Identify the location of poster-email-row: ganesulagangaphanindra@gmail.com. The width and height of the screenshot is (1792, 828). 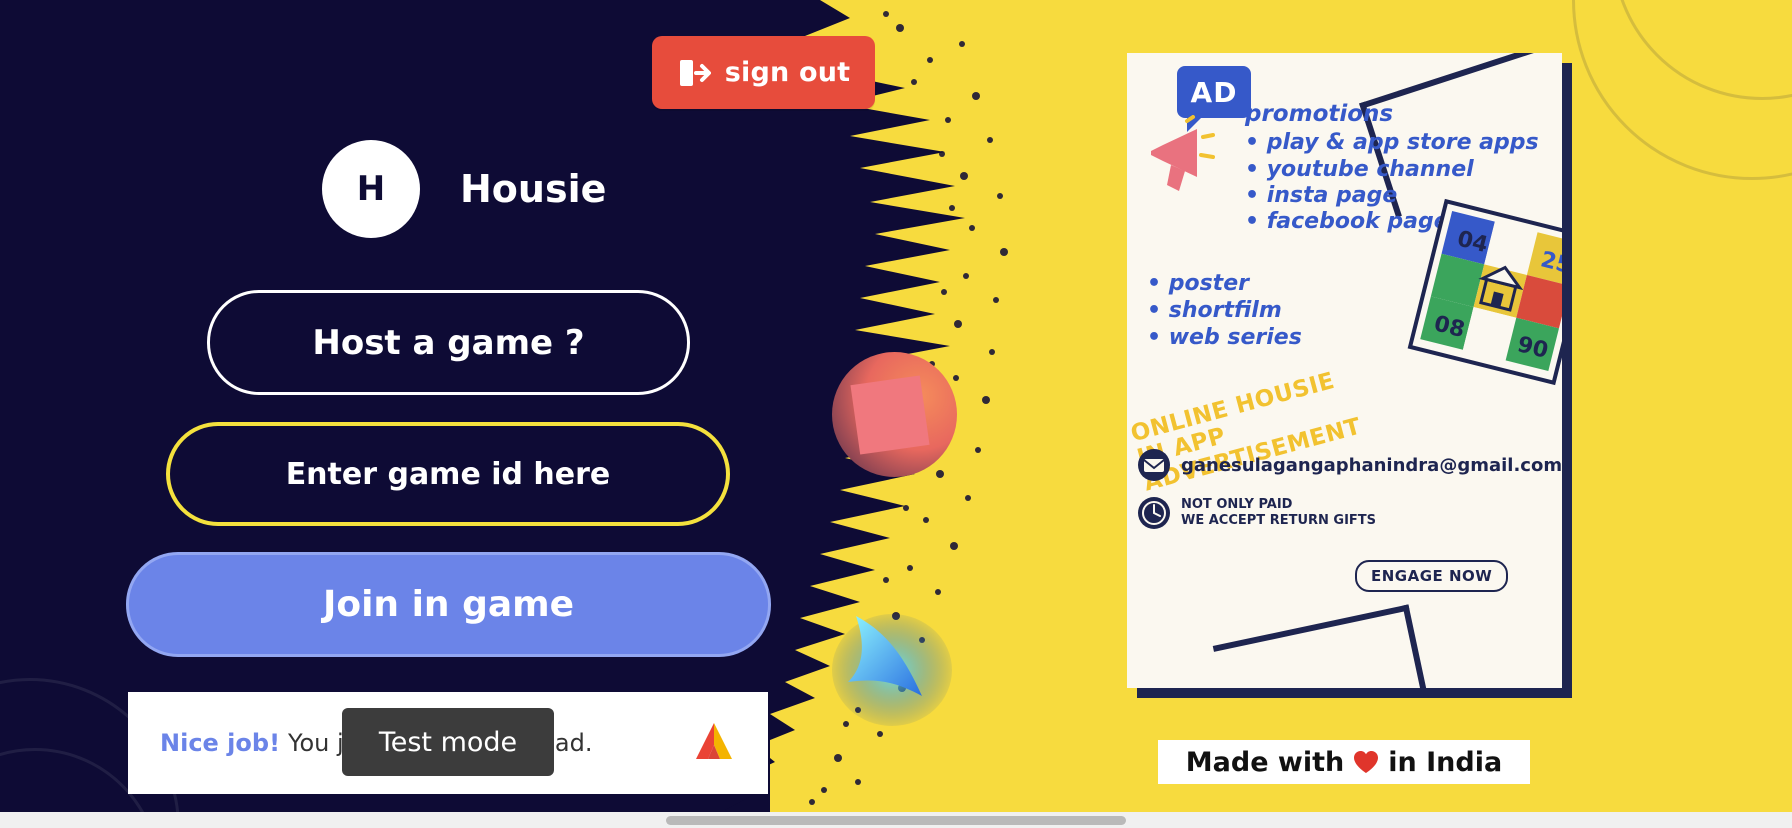
(1349, 465).